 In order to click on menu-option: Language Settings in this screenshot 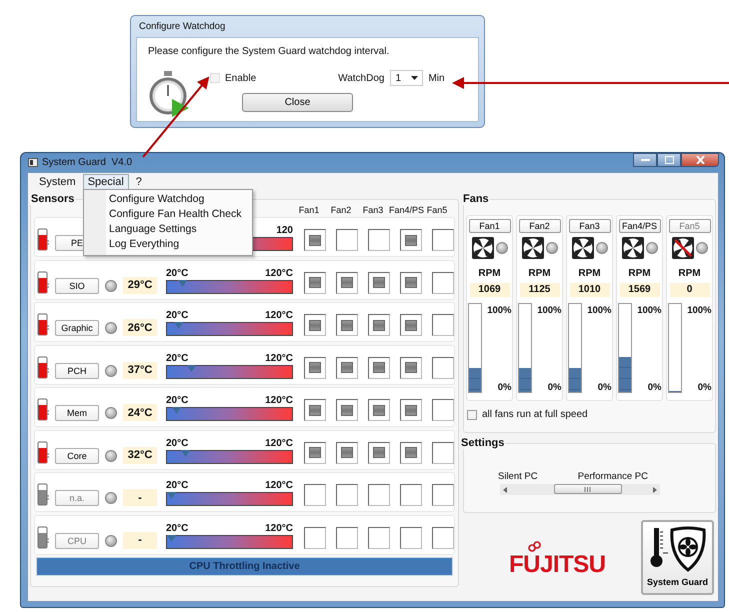, I will do `click(168, 229)`.